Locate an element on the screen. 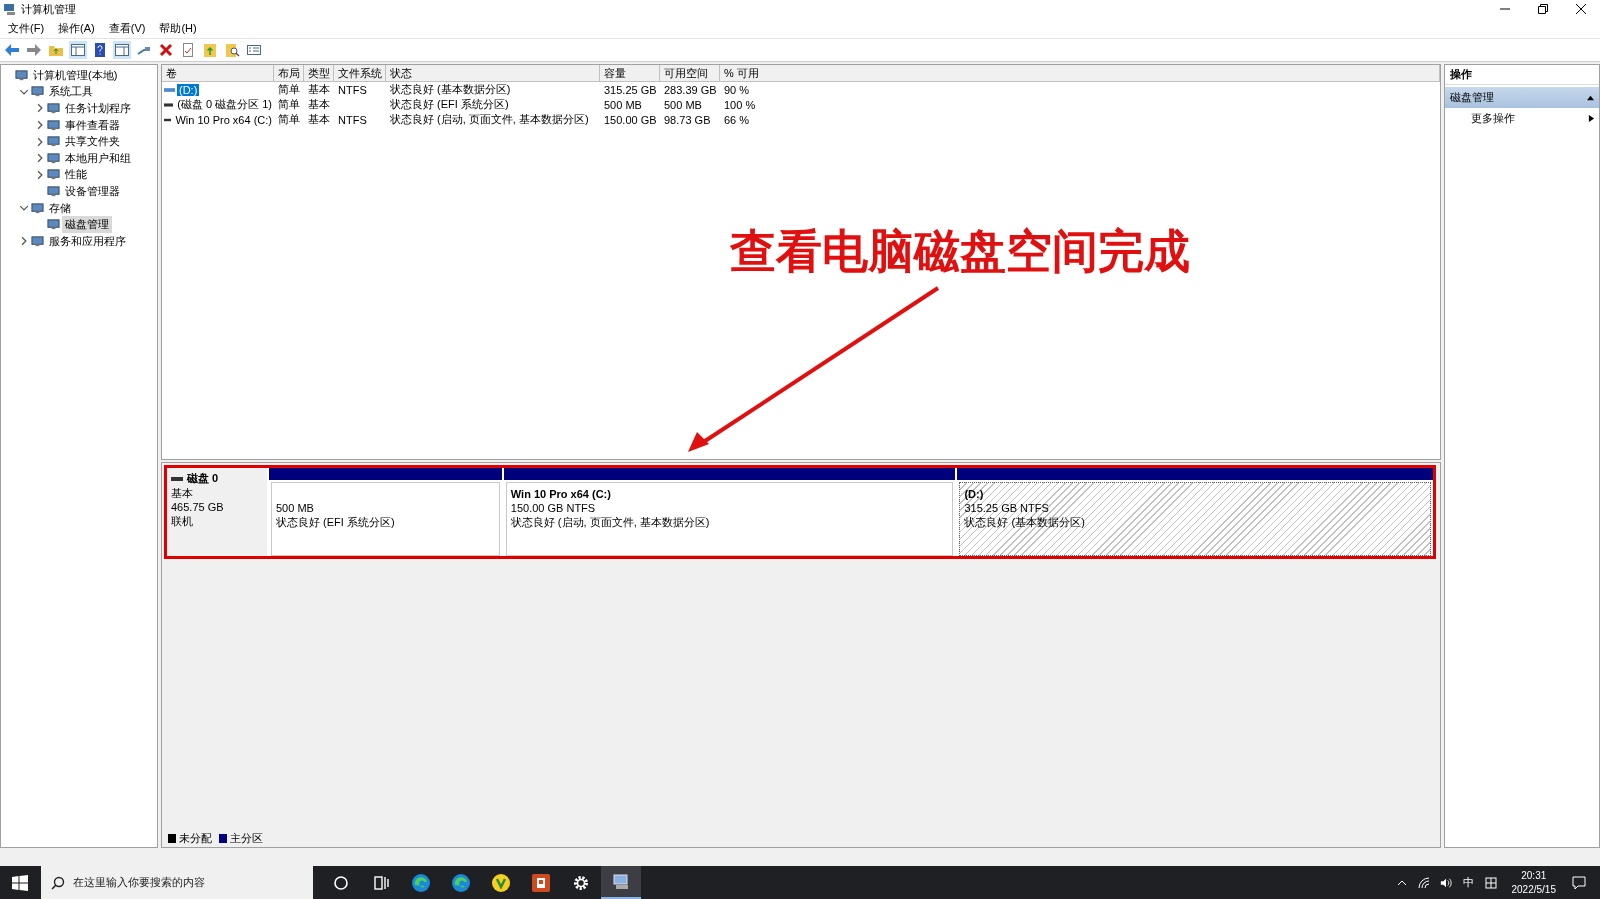 Image resolution: width=1600 pixels, height=899 pixels. actions-header: 操作 is located at coordinates (1522, 75).